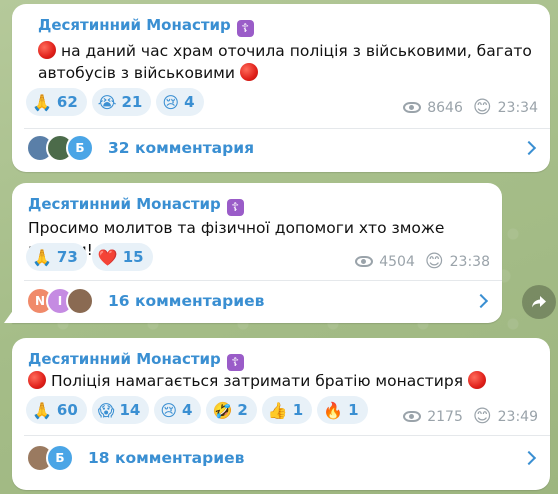 The image size is (558, 494). Describe the element at coordinates (281, 148) in the screenshot. I see `comments-link: Б 32 комментария` at that location.